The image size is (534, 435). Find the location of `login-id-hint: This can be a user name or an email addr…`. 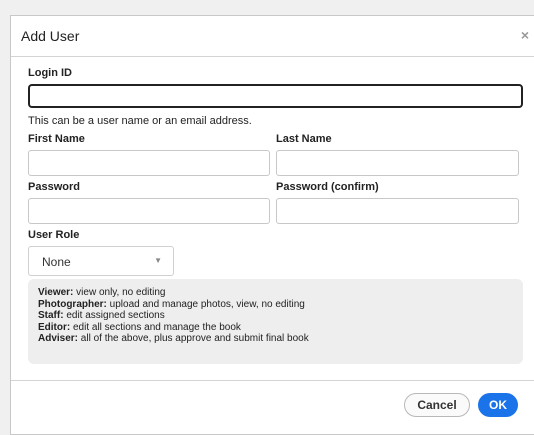

login-id-hint: This can be a user name or an email addr… is located at coordinates (140, 121).